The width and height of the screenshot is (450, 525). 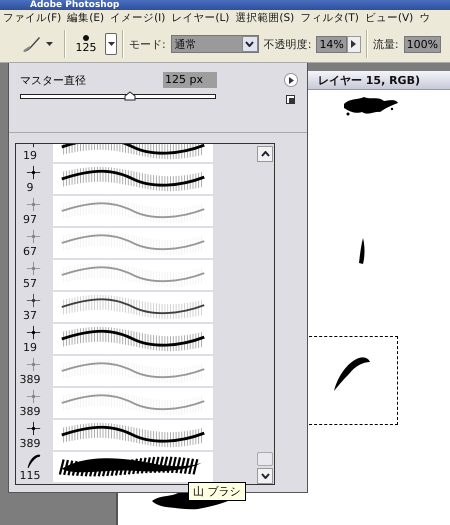 I want to click on tooltip: 山 ブラシ, so click(x=217, y=491).